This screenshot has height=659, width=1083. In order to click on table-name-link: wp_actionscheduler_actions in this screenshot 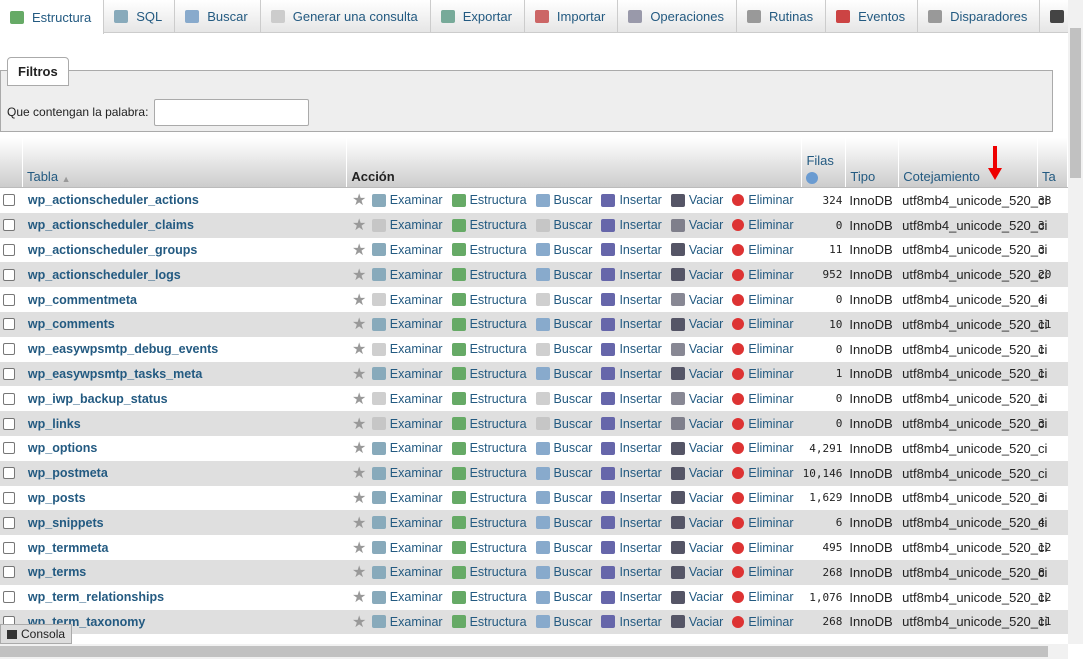, I will do `click(185, 200)`.